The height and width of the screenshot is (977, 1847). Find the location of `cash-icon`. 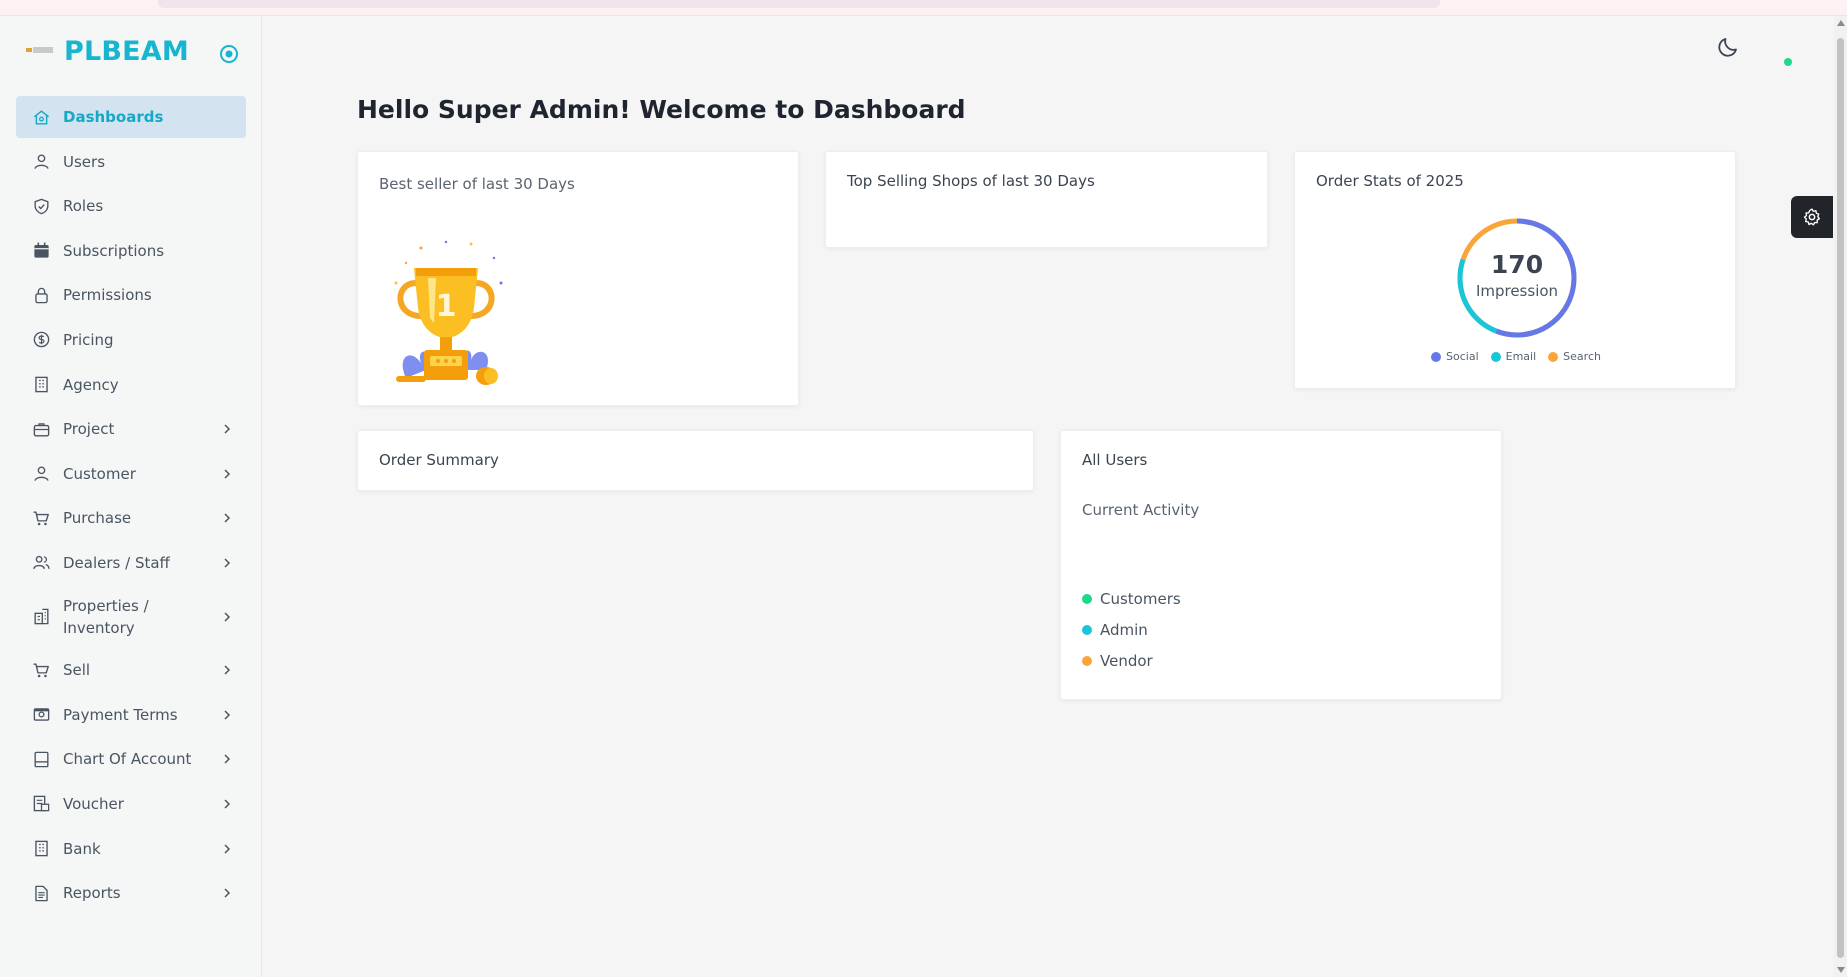

cash-icon is located at coordinates (41, 715).